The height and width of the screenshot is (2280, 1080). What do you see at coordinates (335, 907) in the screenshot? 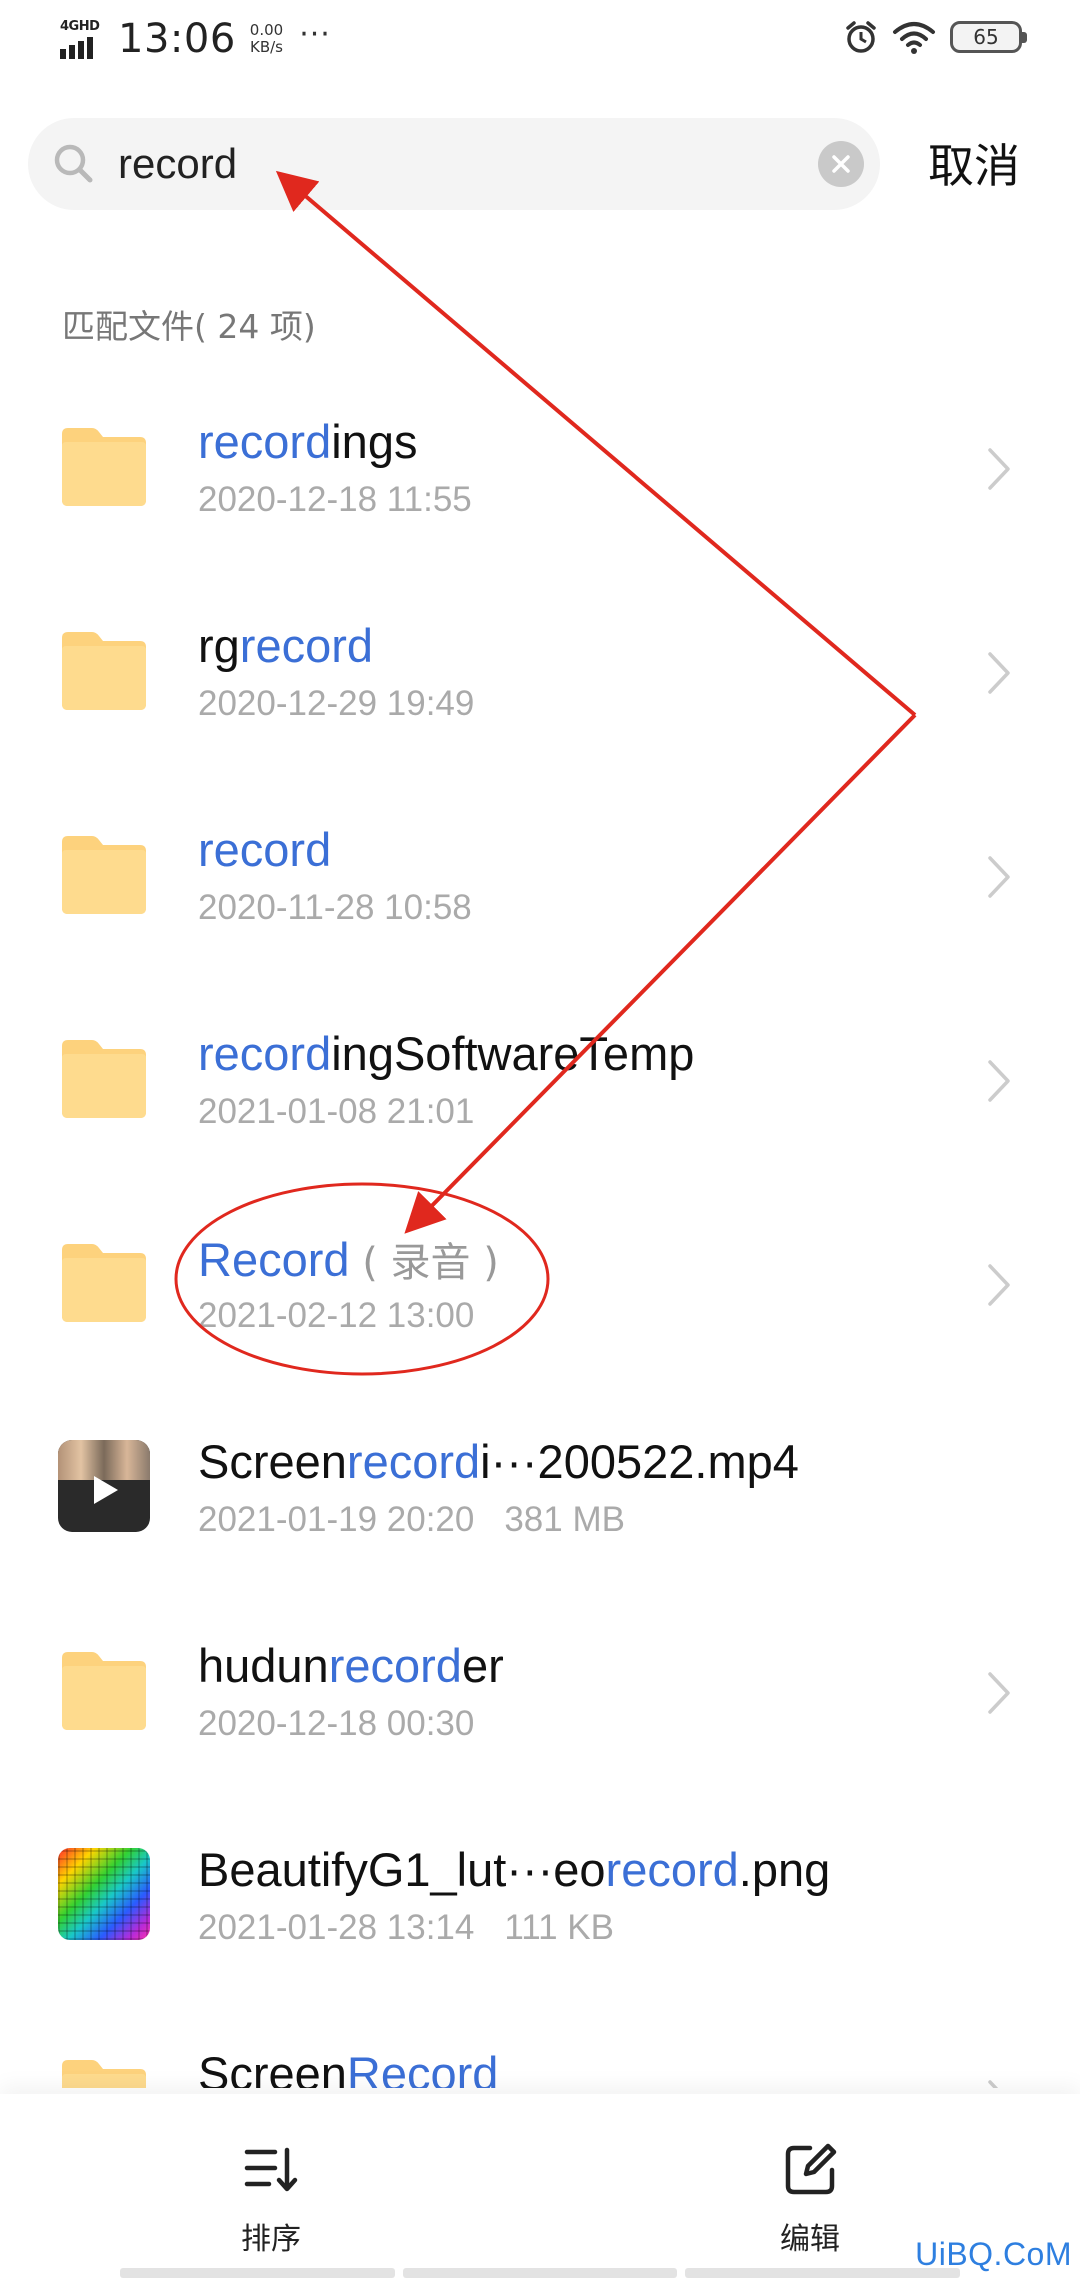
I see `file-date: 2020-11-28 10:58` at bounding box center [335, 907].